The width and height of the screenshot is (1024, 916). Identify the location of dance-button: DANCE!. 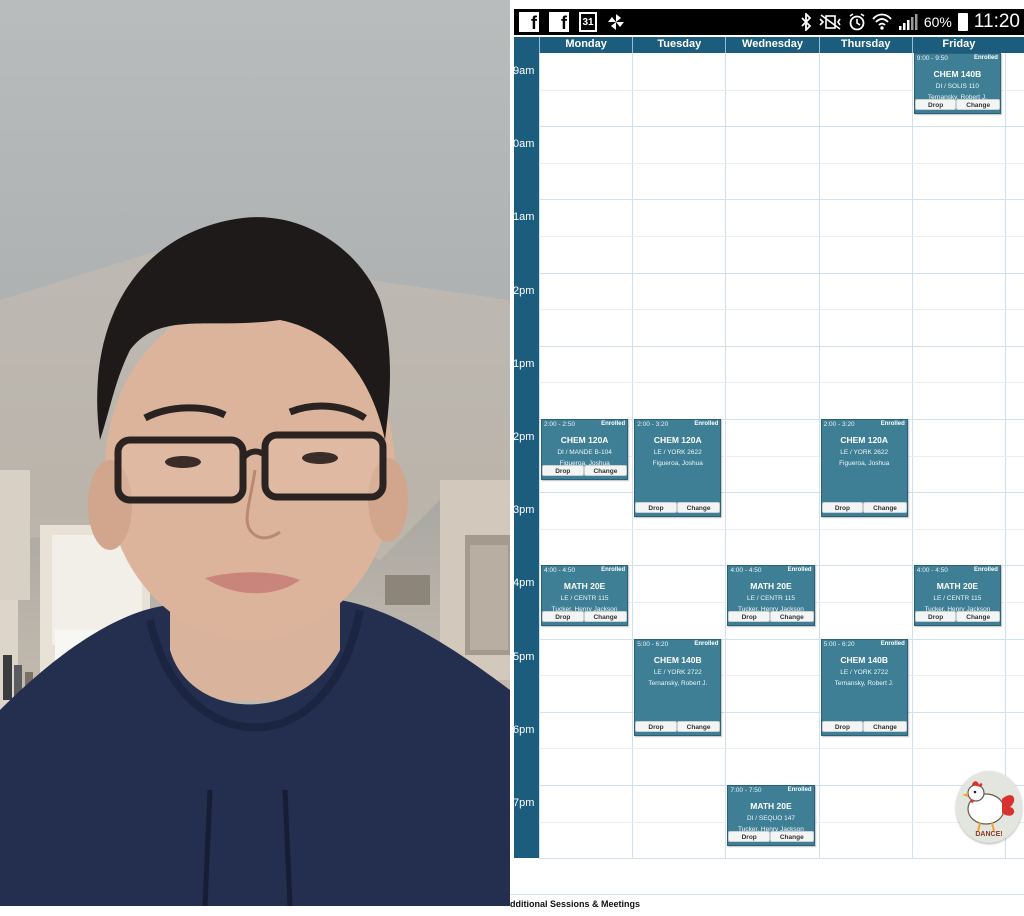
(989, 807).